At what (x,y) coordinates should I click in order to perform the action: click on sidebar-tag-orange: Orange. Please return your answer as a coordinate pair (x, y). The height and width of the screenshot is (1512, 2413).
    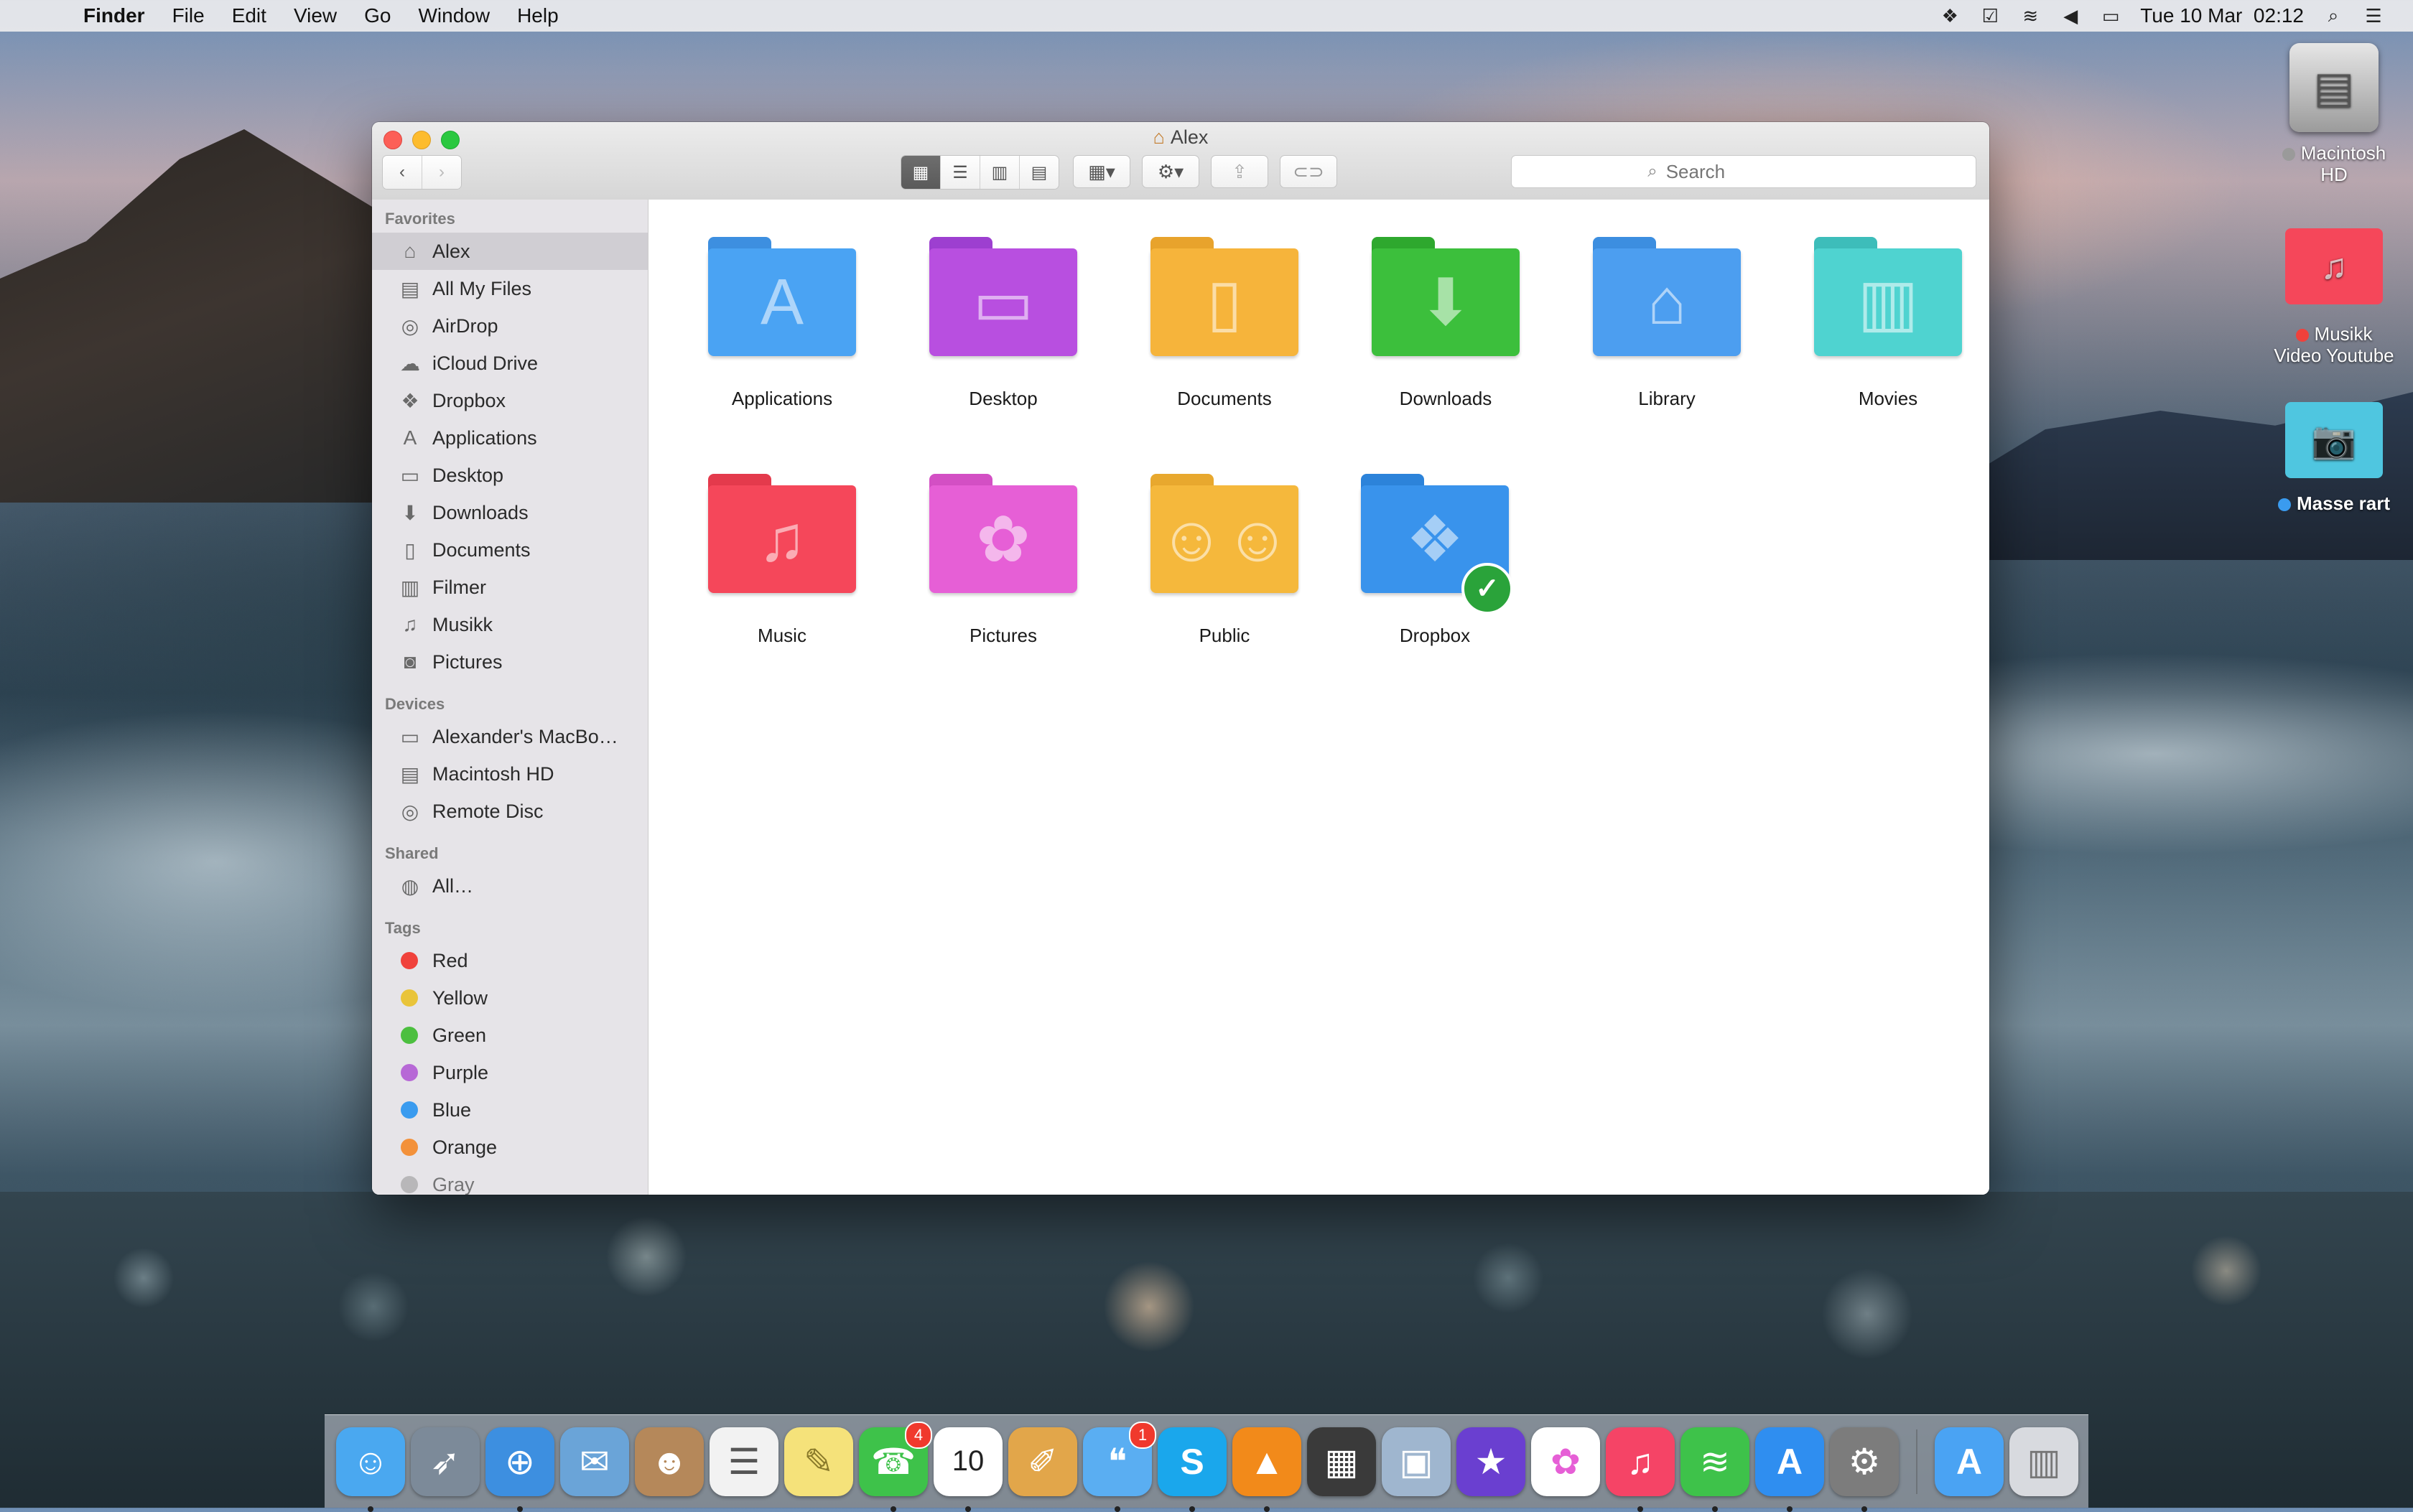
    Looking at the image, I should click on (510, 1147).